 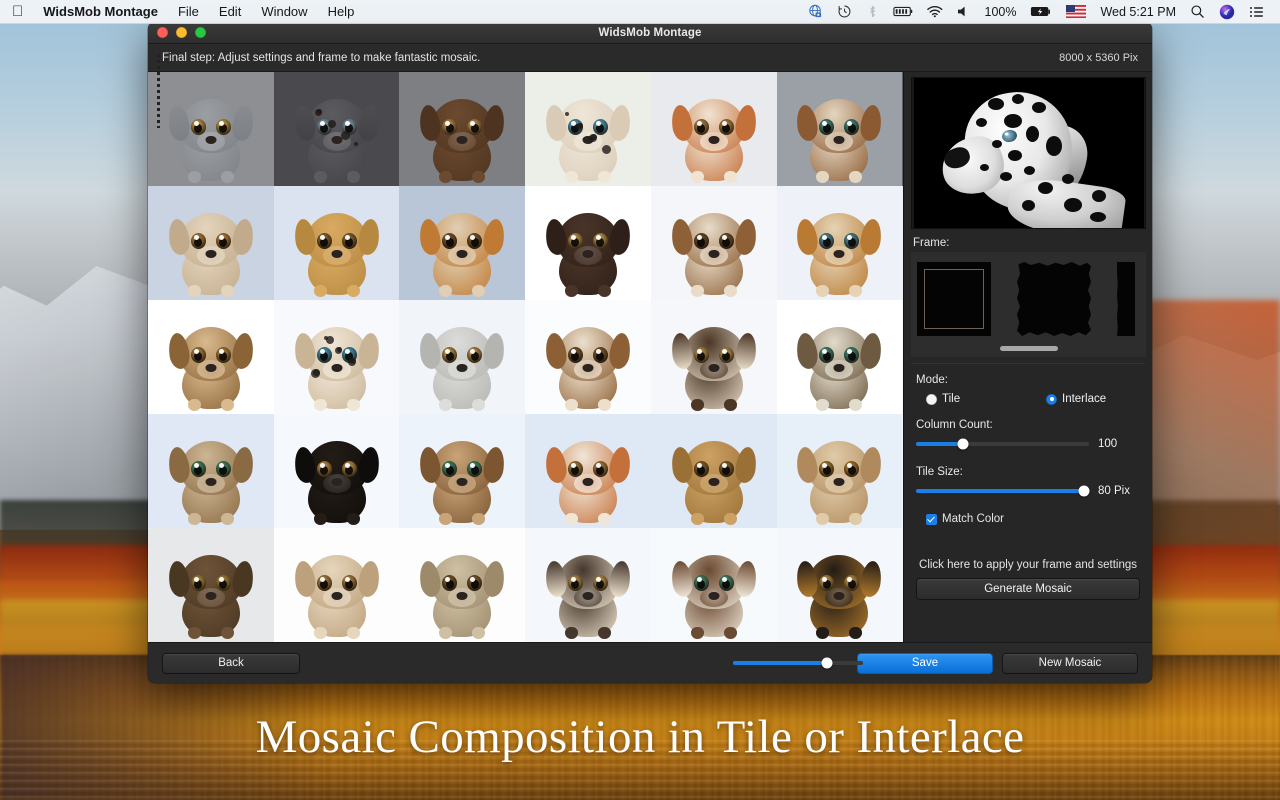 I want to click on battery-bar-icon, so click(x=903, y=11).